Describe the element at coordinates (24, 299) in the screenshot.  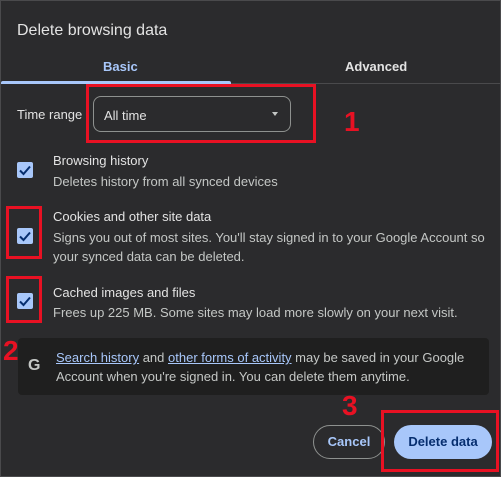
I see `highlight-box-cached-checkbox` at that location.